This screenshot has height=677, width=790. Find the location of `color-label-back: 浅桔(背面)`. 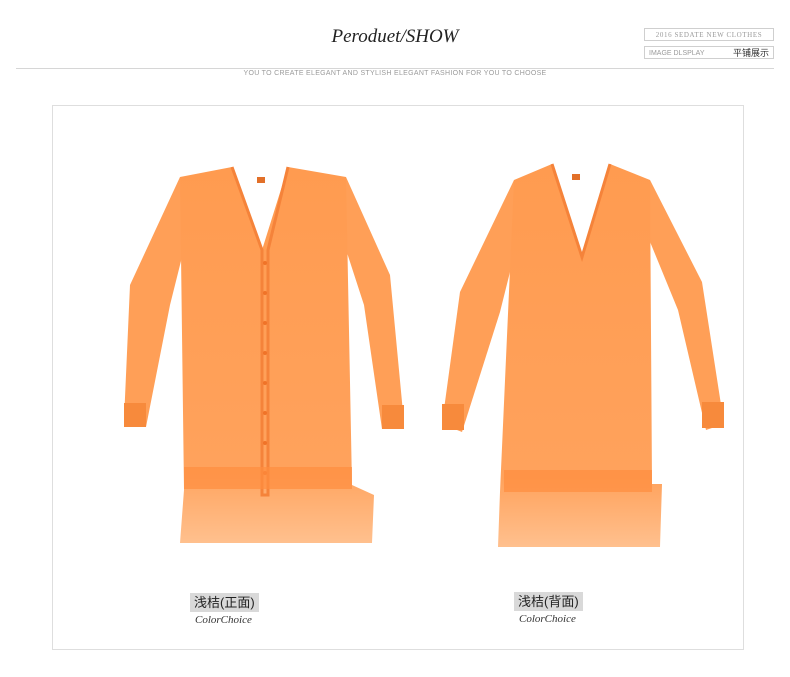

color-label-back: 浅桔(背面) is located at coordinates (548, 601).